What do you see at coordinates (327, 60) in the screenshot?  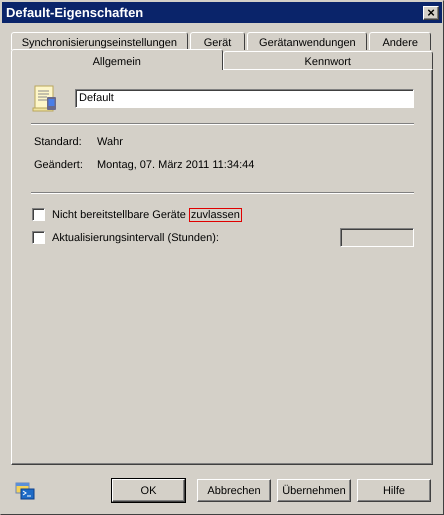 I see `tab: Kennwort` at bounding box center [327, 60].